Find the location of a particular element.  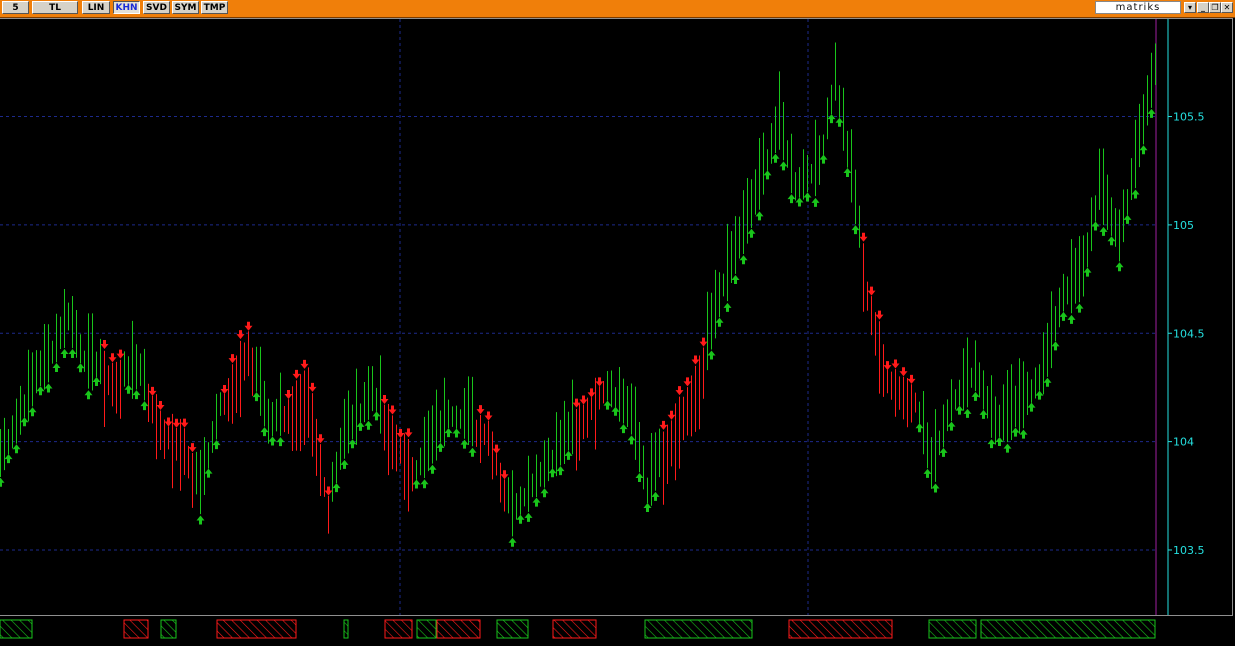

toolbar-button-svd: SVD is located at coordinates (156, 7).